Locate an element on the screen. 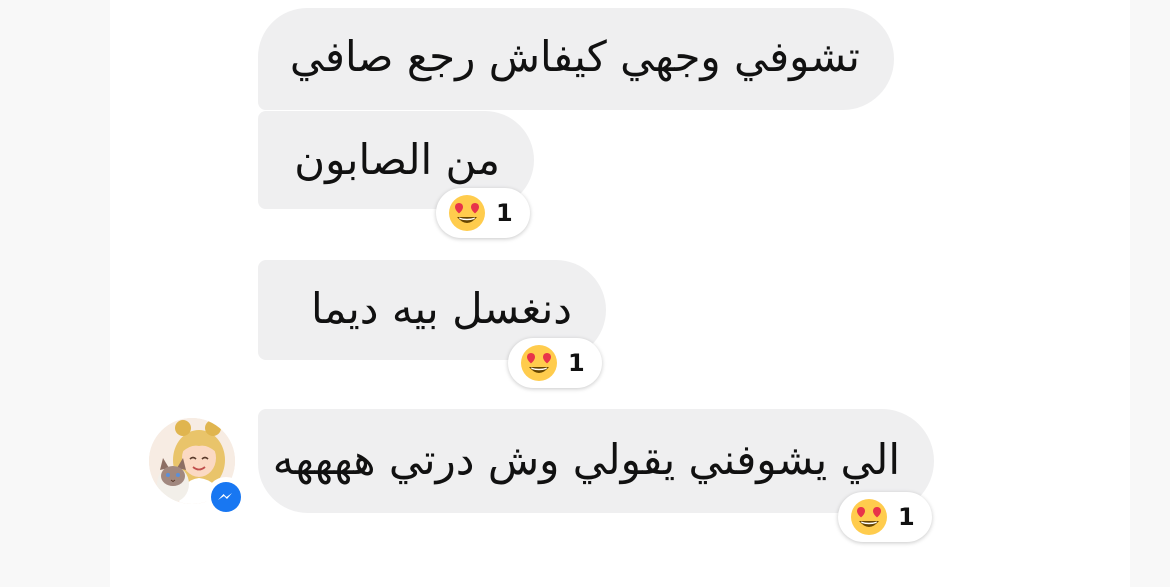  message-text: من الصابون is located at coordinates (397, 159).